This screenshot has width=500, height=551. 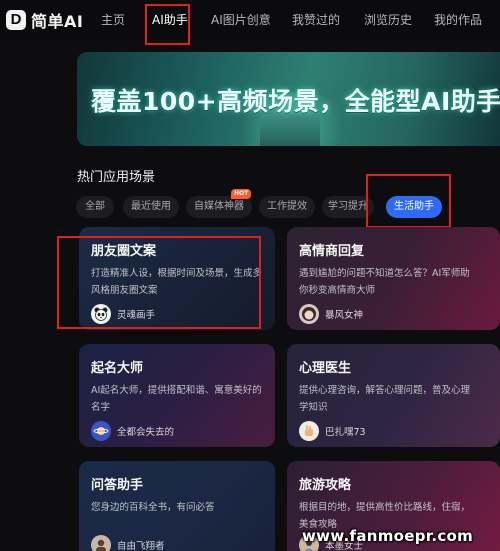 I want to click on card-description: 提供心理咨询，解答心理问题，普及心理学知识, so click(x=385, y=399).